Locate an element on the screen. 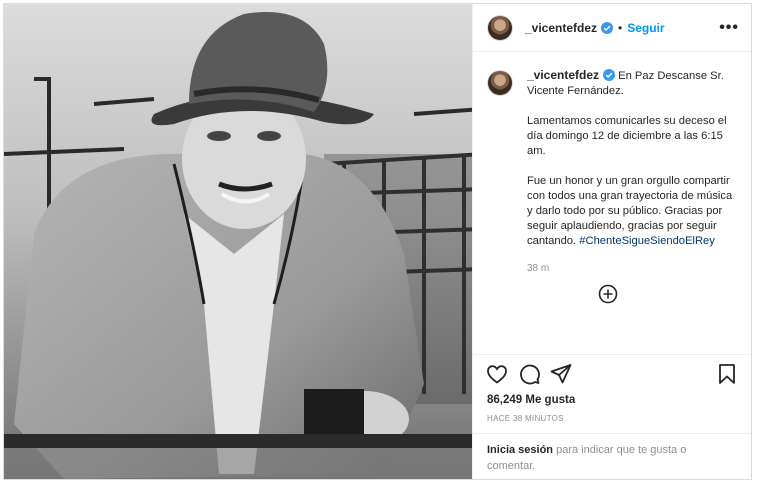 This screenshot has height=484, width=757. login-link: Inicia sesión is located at coordinates (520, 450).